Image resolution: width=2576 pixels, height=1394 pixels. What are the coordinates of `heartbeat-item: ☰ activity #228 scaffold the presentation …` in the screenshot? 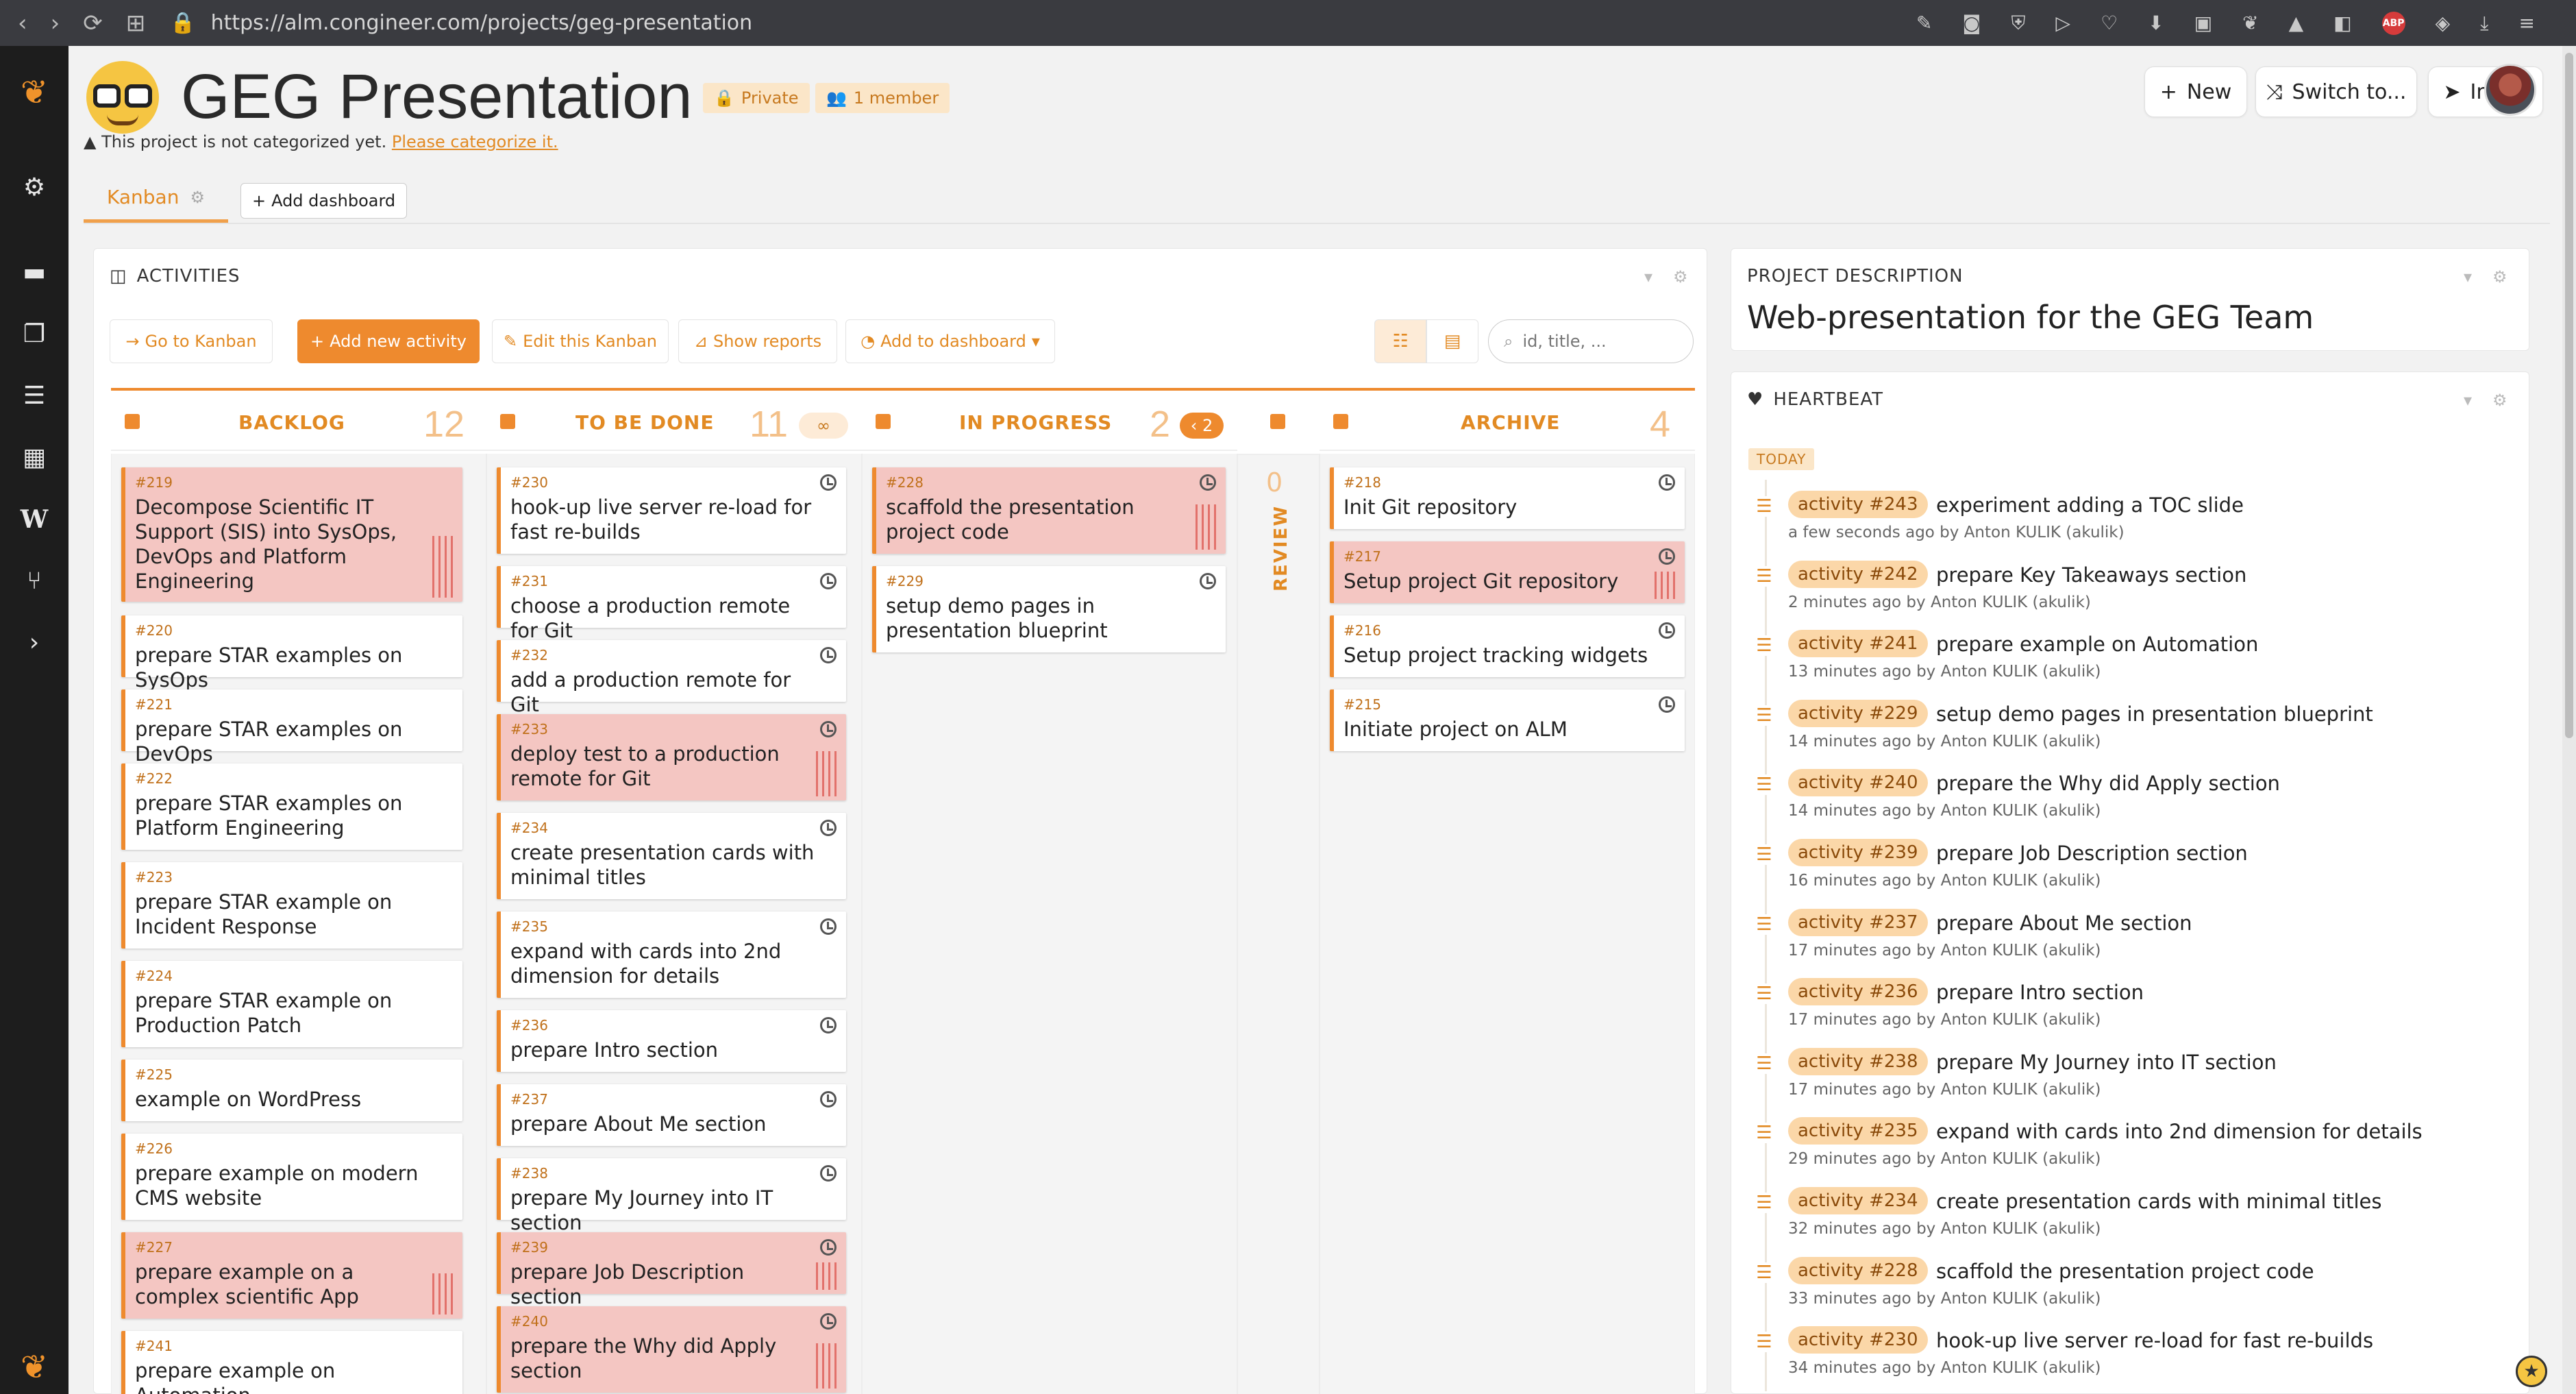 It's located at (2136, 1287).